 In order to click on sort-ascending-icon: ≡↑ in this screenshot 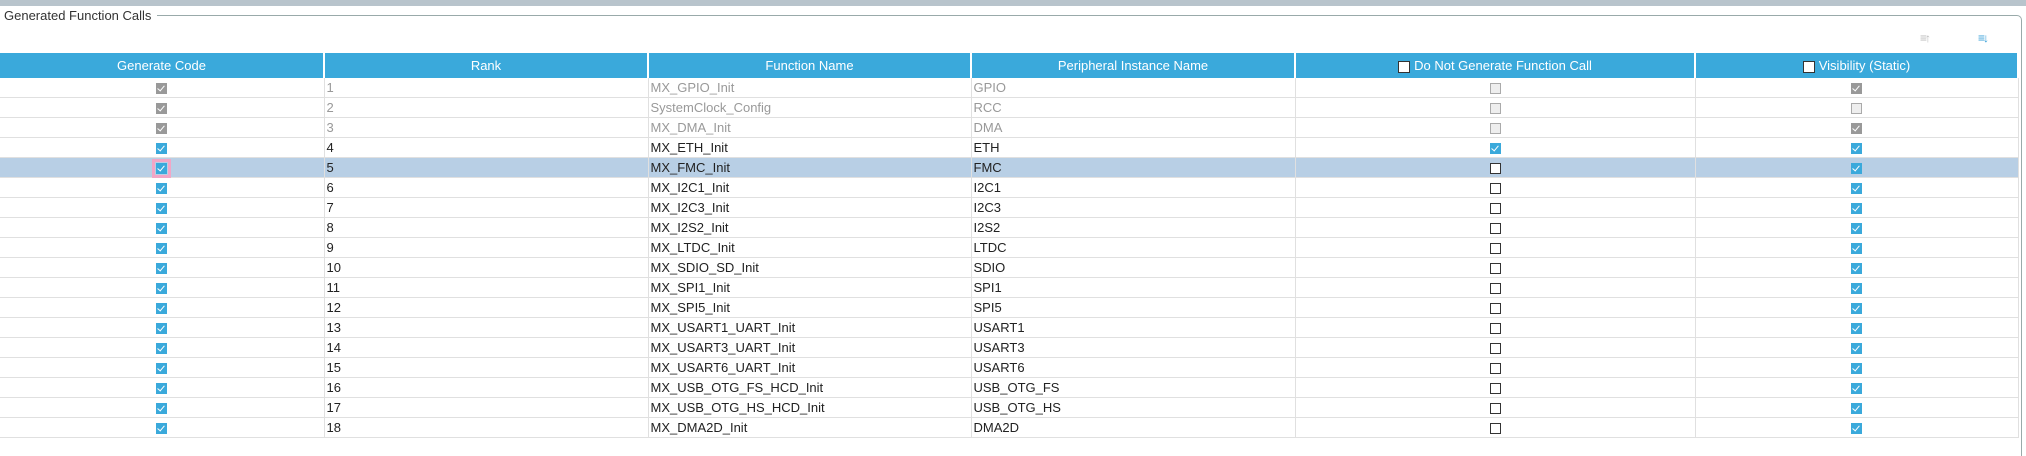, I will do `click(1925, 38)`.